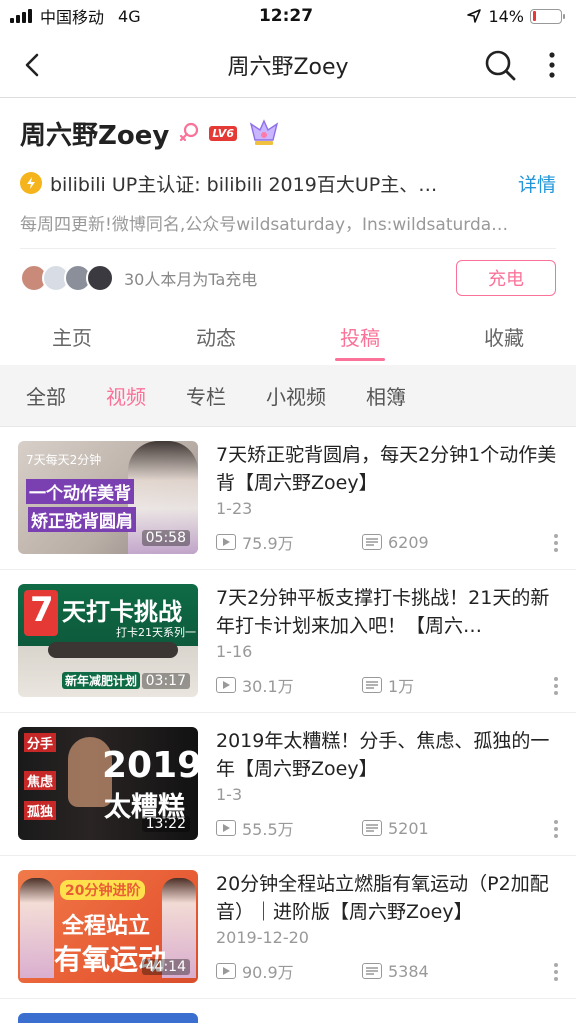 The width and height of the screenshot is (576, 1024). What do you see at coordinates (165, 681) in the screenshot?
I see `video-duration: 03:17` at bounding box center [165, 681].